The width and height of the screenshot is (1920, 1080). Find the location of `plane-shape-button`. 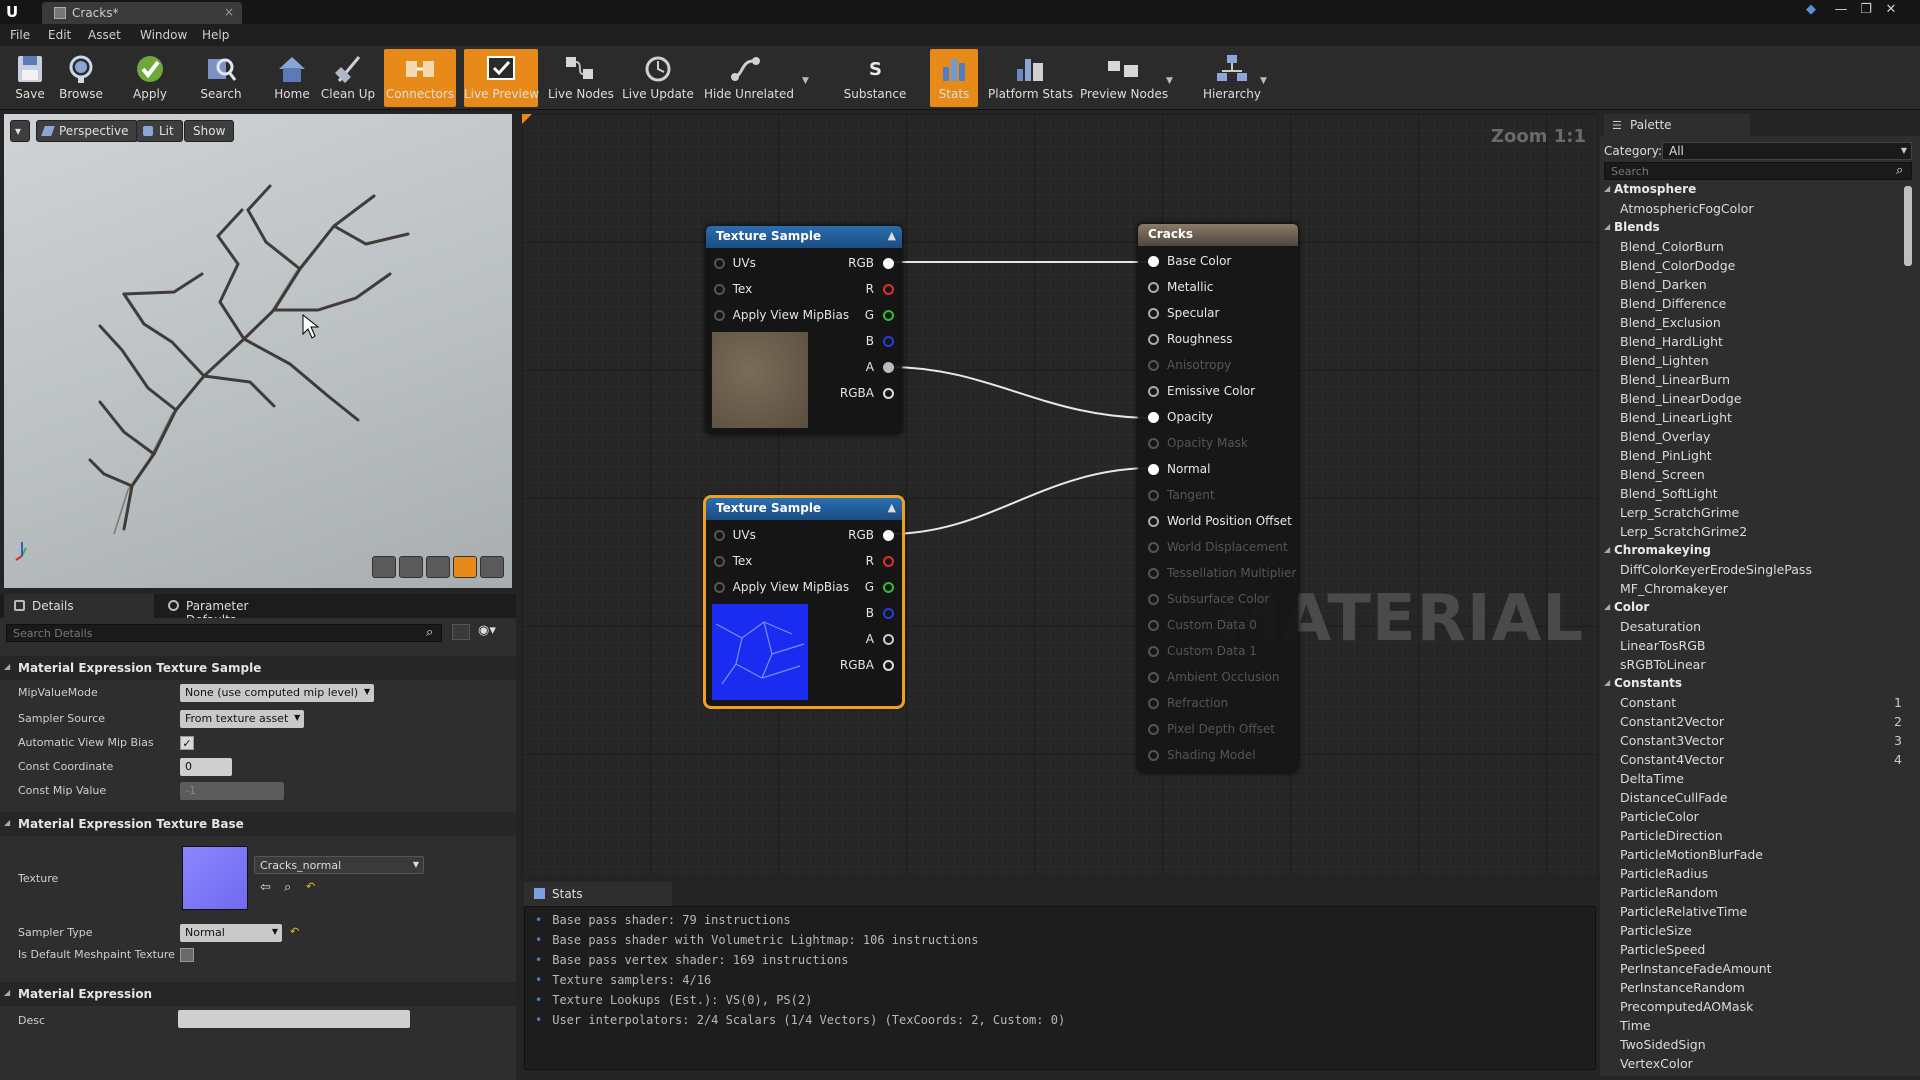

plane-shape-button is located at coordinates (438, 567).